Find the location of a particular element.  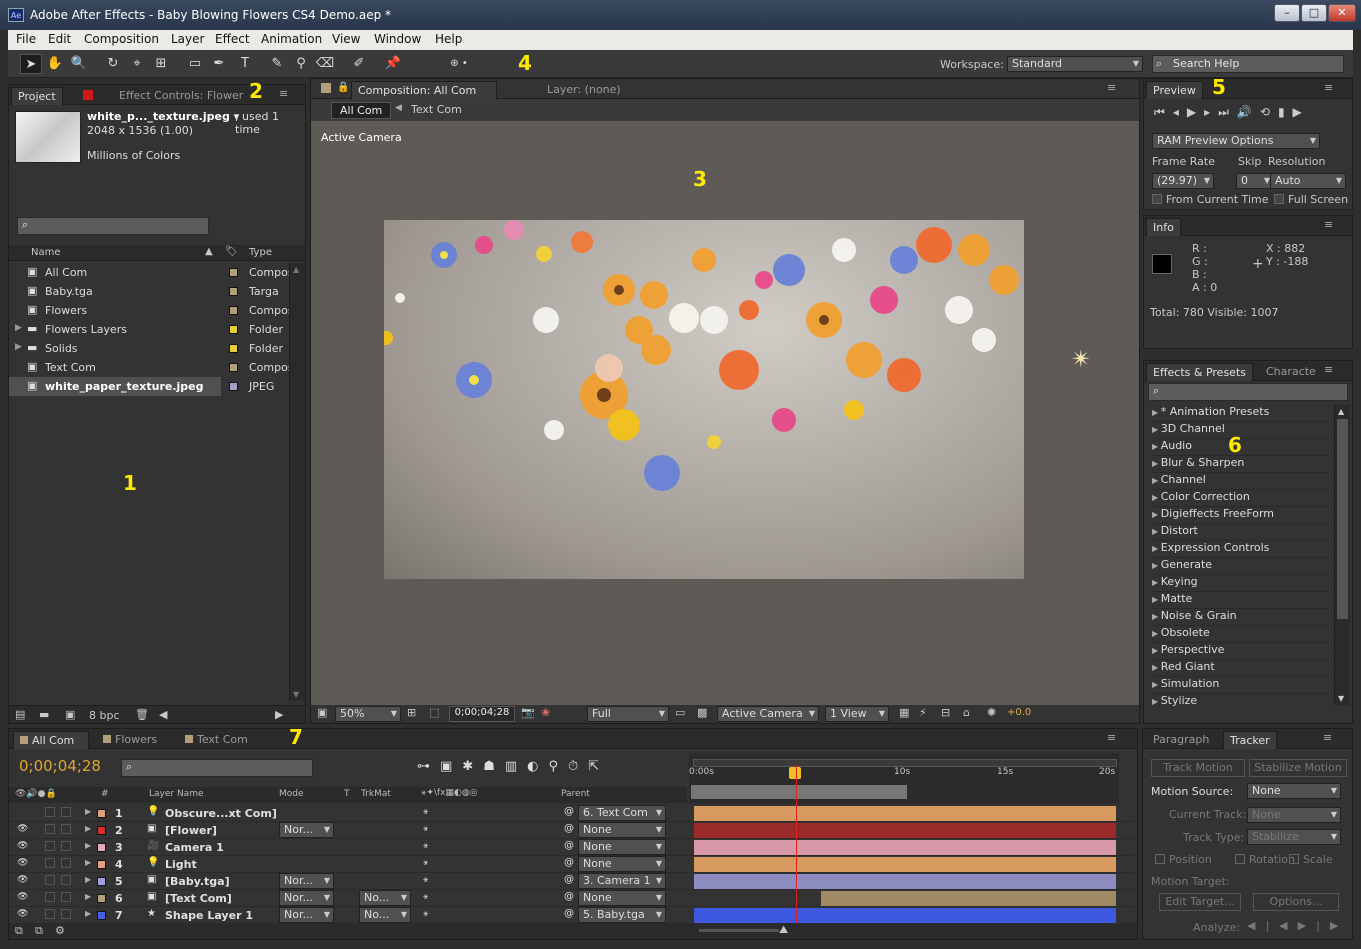

brainstorm-icon: ⏱ is located at coordinates (578, 766).